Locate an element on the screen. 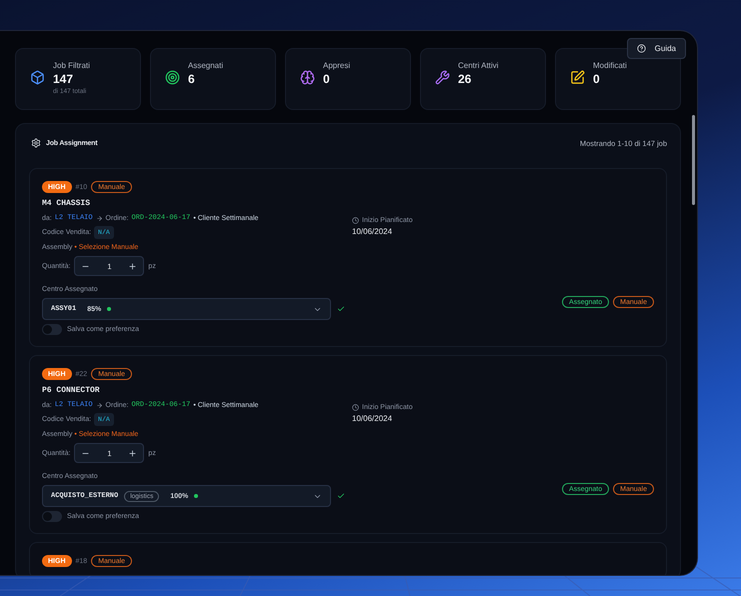 The width and height of the screenshot is (741, 596). box-icon is located at coordinates (37, 77).